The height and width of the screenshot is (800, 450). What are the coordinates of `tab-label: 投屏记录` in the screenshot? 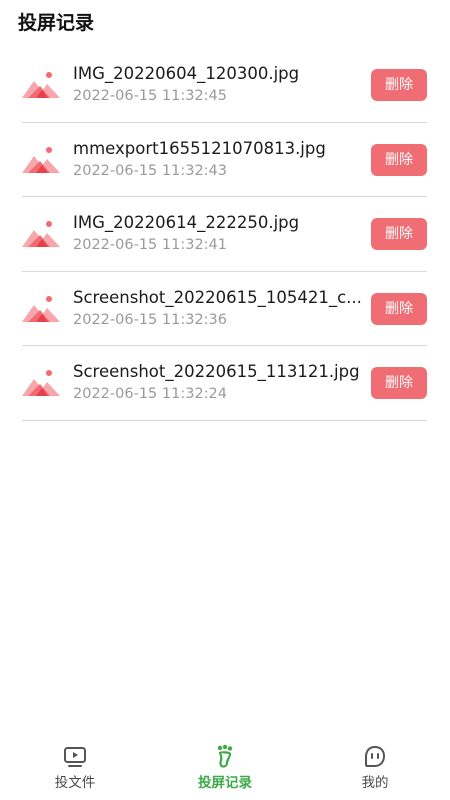 It's located at (225, 783).